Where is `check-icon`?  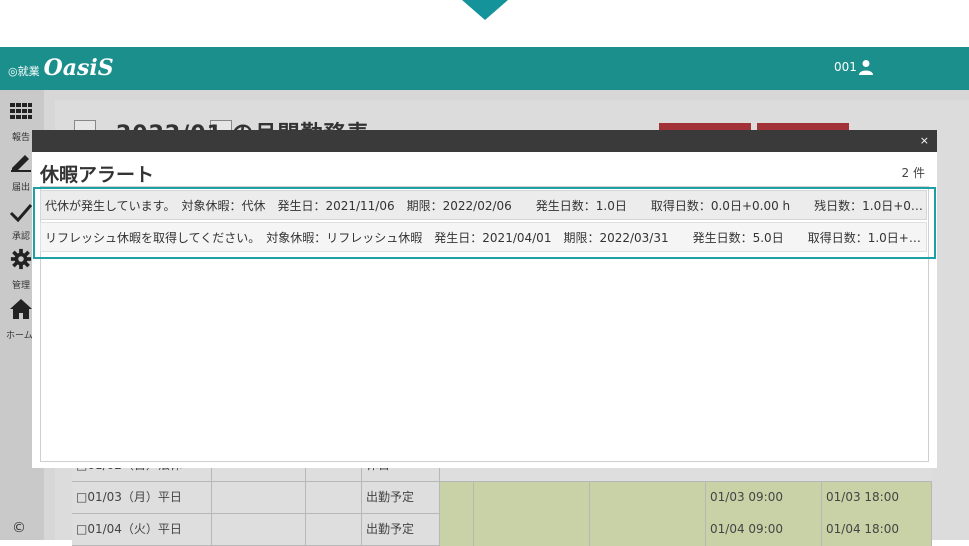 check-icon is located at coordinates (21, 213).